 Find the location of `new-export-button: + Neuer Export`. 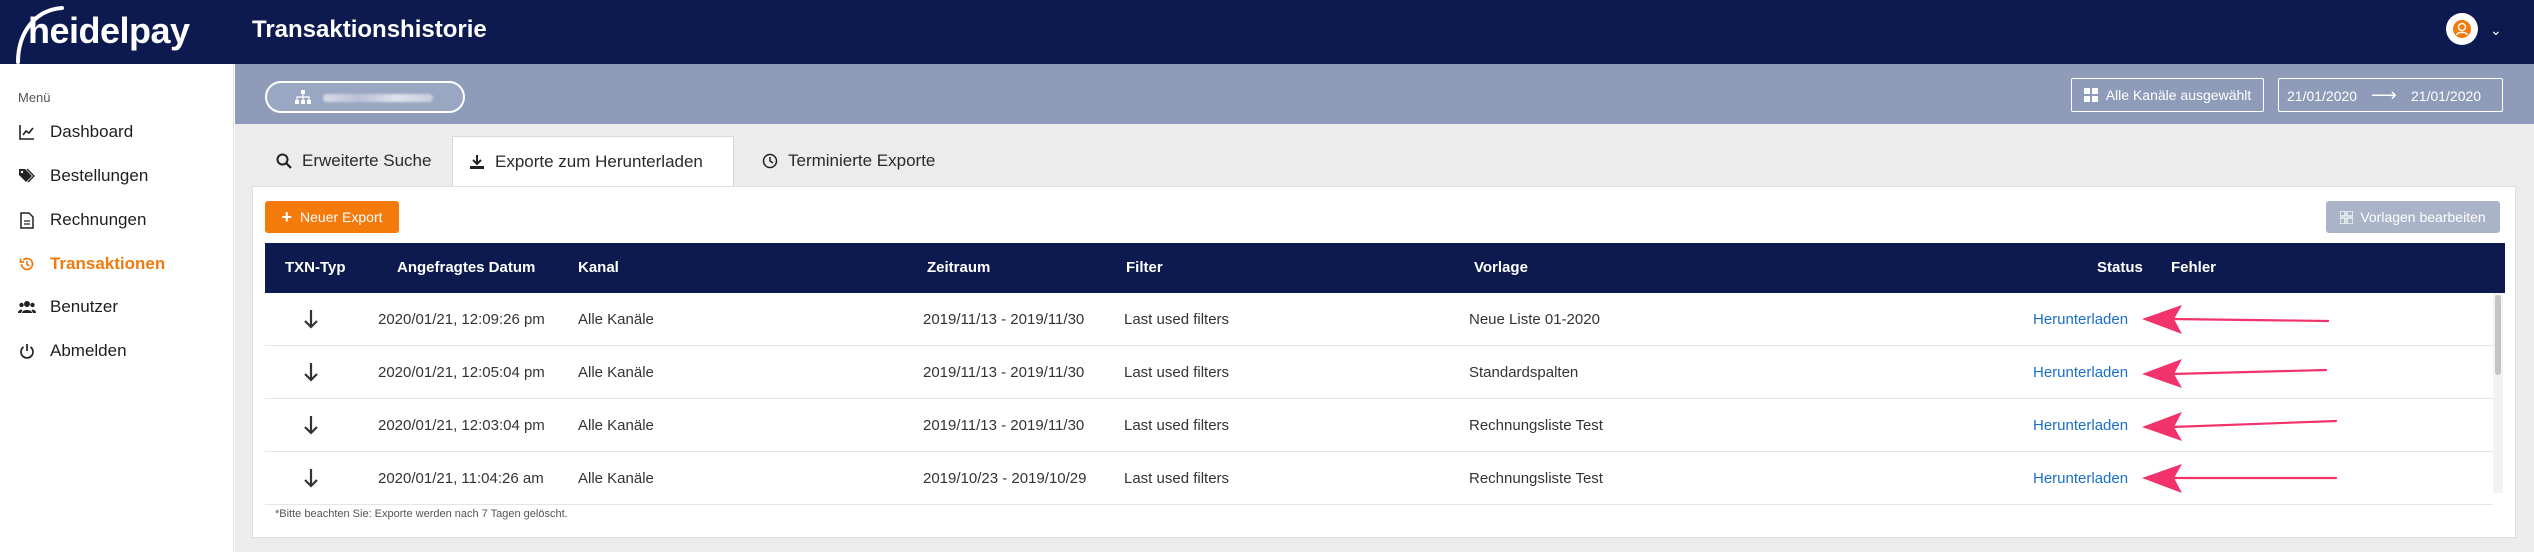

new-export-button: + Neuer Export is located at coordinates (332, 217).